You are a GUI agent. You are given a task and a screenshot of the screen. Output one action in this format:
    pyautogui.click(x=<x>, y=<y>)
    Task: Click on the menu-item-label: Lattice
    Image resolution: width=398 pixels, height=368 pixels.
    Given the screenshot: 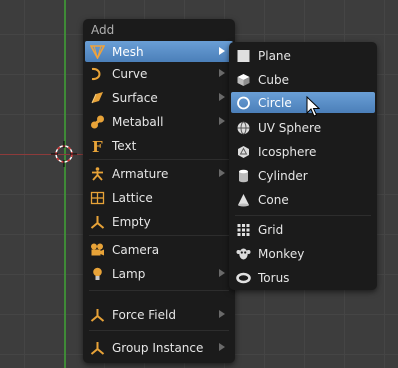 What is the action you would take?
    pyautogui.click(x=132, y=197)
    